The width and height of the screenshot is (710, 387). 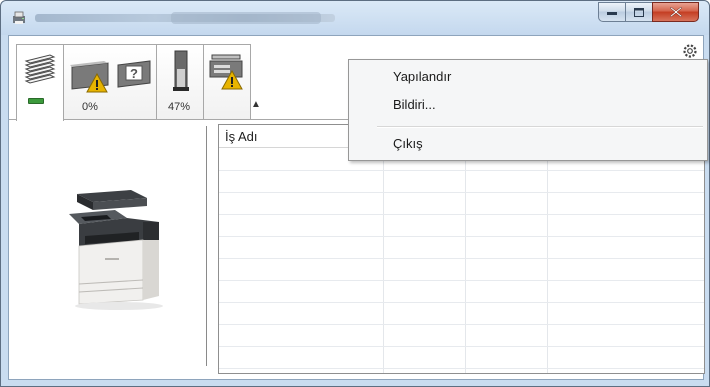 I want to click on tab-device, so click(x=227, y=82).